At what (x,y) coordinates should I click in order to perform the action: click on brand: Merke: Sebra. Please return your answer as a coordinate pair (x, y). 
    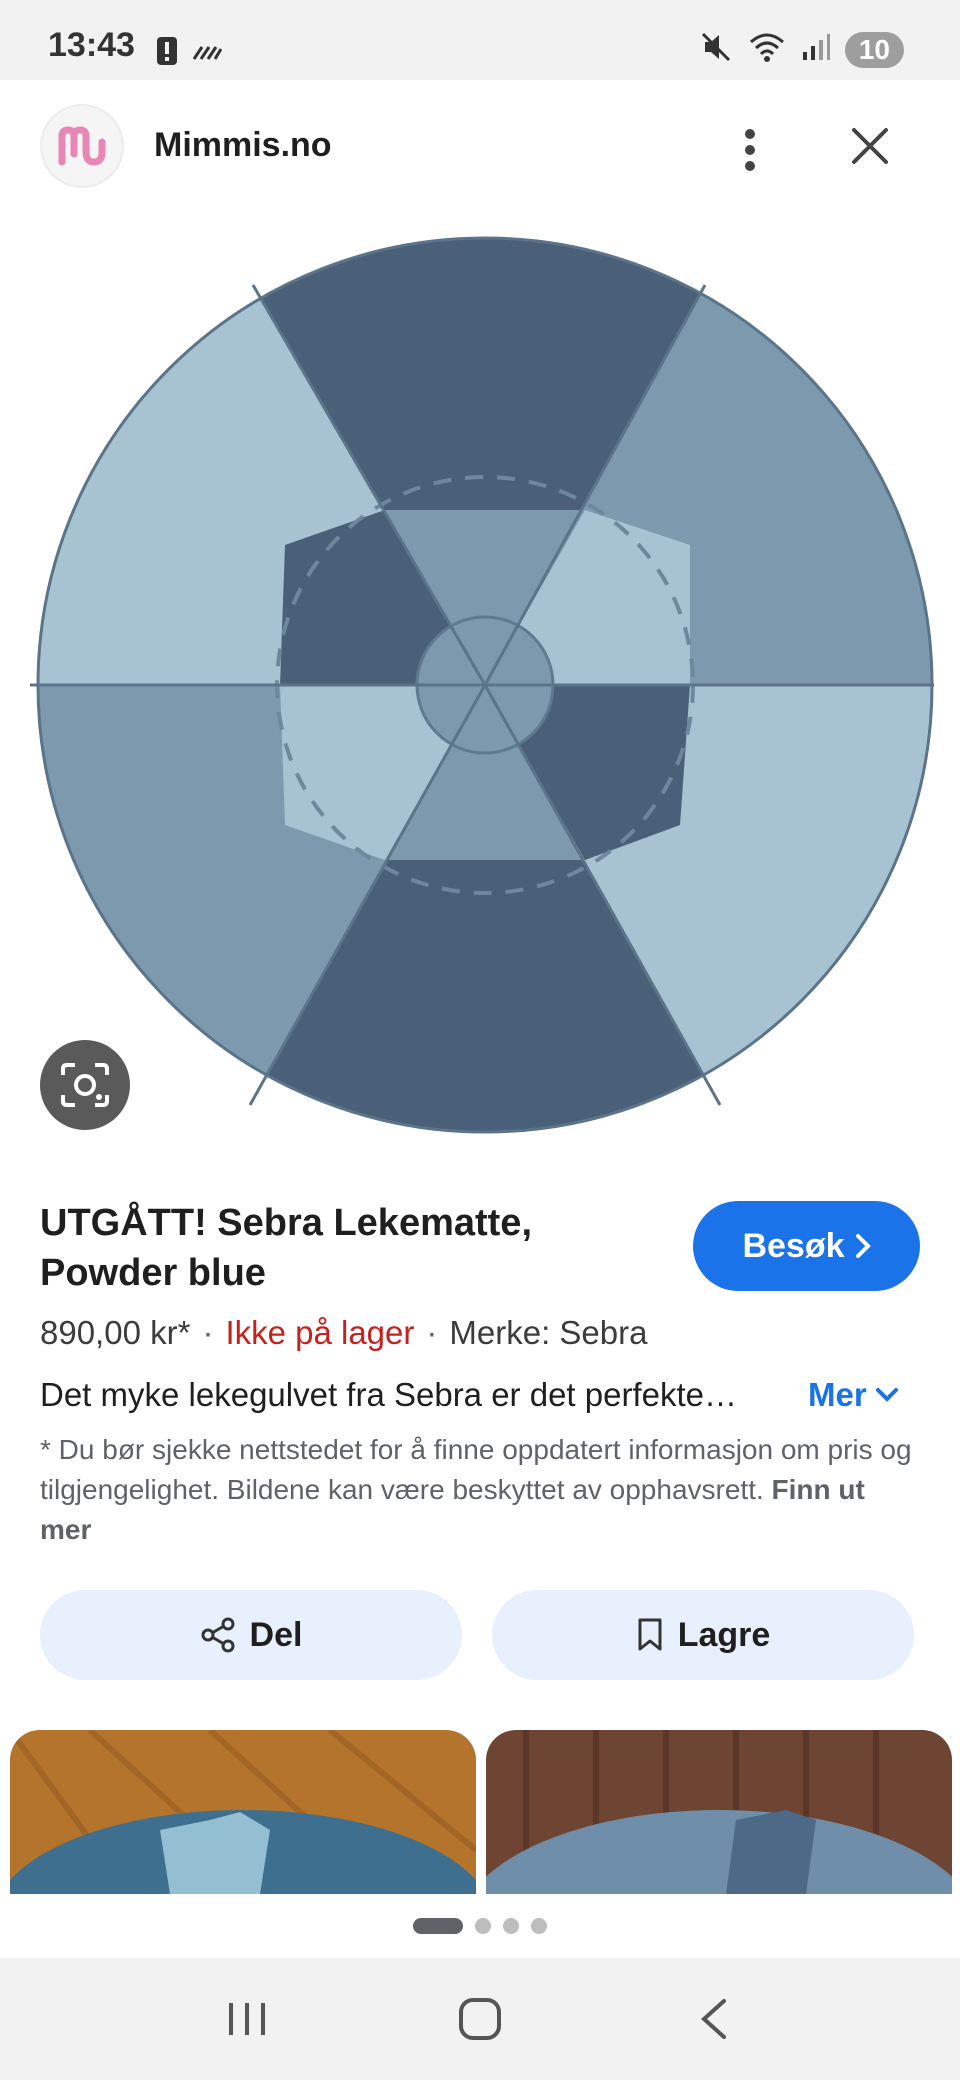
    Looking at the image, I should click on (548, 1332).